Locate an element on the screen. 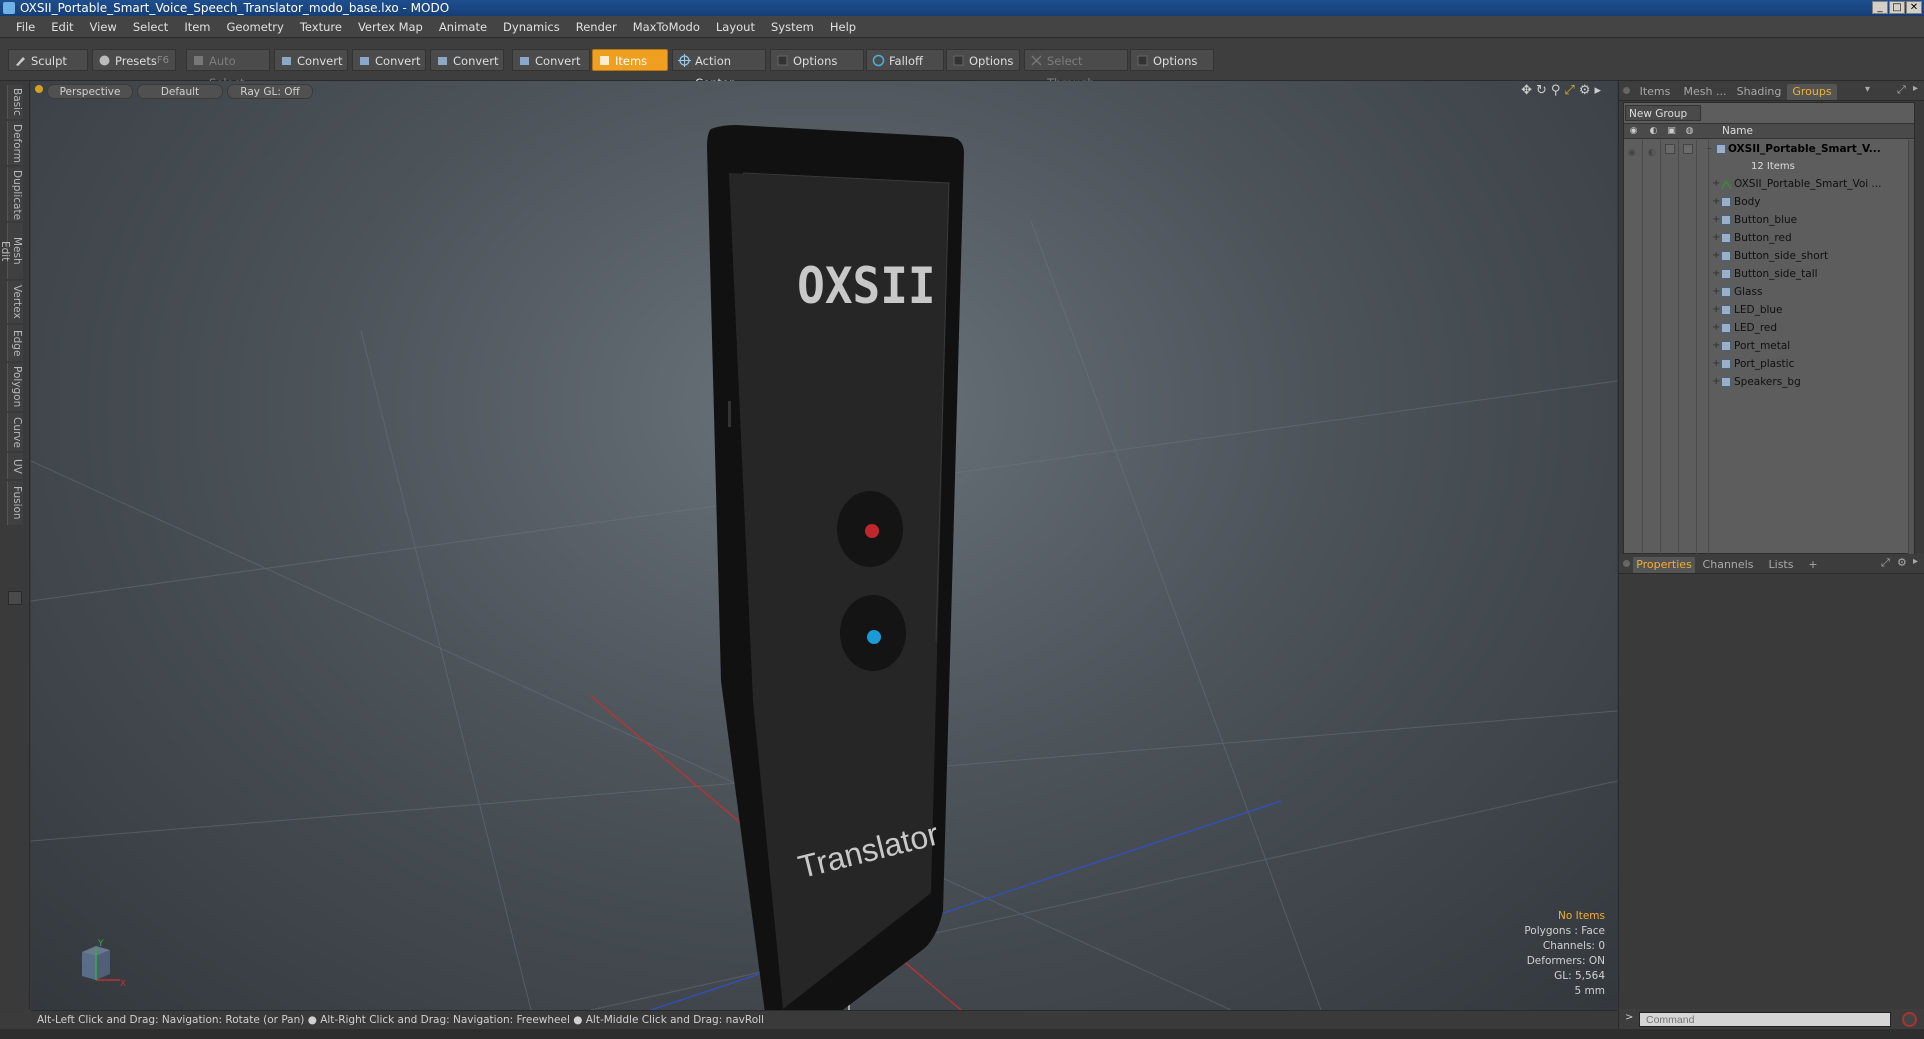  tab-groups: Groups is located at coordinates (1812, 92).